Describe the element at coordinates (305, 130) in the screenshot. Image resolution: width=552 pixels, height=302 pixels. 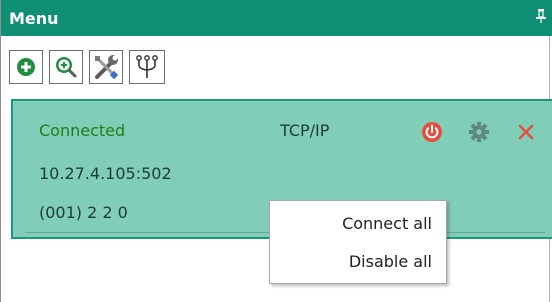
I see `protocol-label: TCP/IP` at that location.